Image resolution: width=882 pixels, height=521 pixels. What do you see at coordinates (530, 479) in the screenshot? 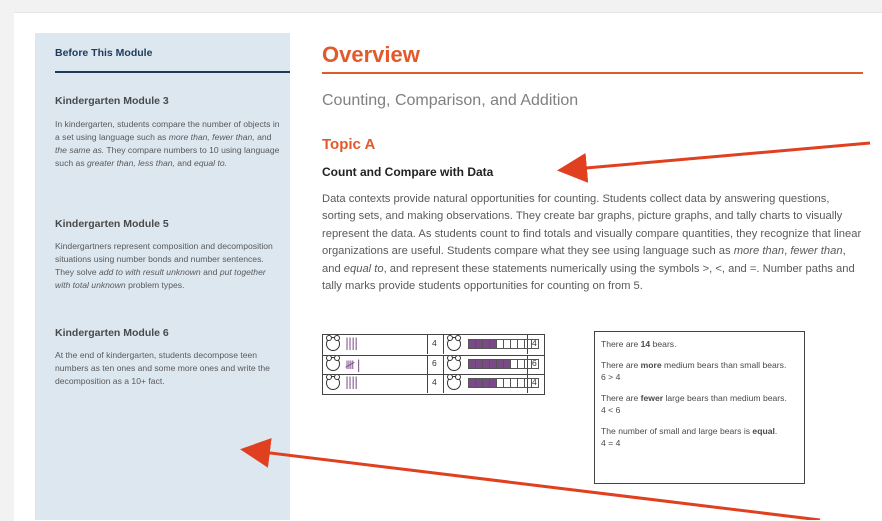
I see `arrow-to-sidebar` at bounding box center [530, 479].